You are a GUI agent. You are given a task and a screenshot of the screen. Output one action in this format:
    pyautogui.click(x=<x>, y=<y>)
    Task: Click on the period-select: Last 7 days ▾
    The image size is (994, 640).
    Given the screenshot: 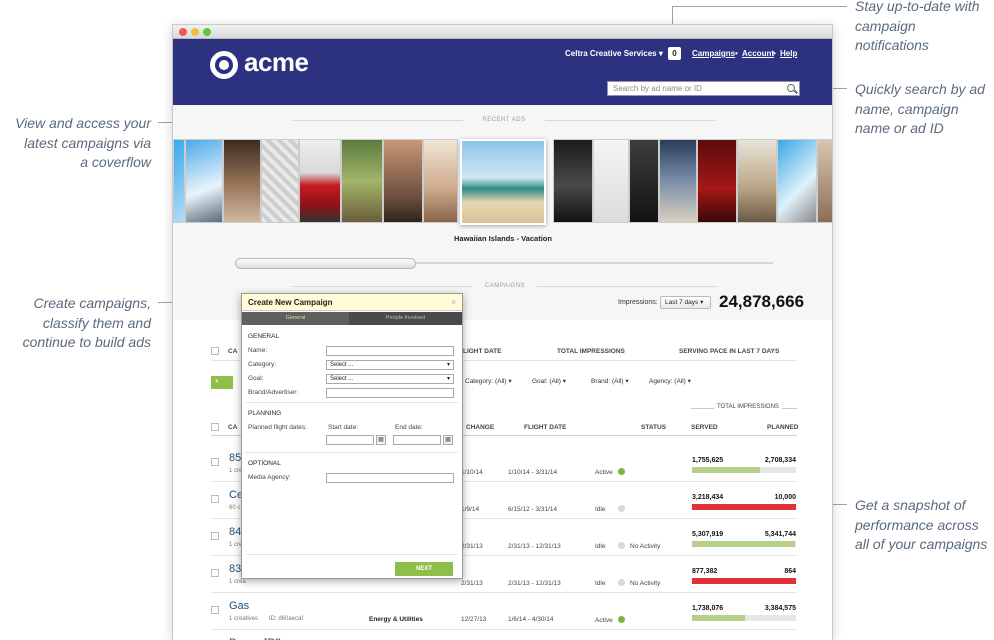 What is the action you would take?
    pyautogui.click(x=685, y=302)
    